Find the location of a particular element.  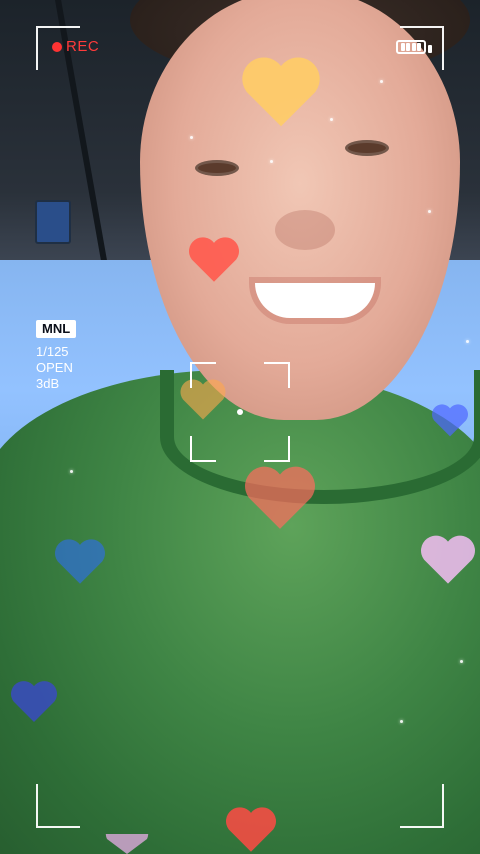

battery-icon is located at coordinates (411, 47).